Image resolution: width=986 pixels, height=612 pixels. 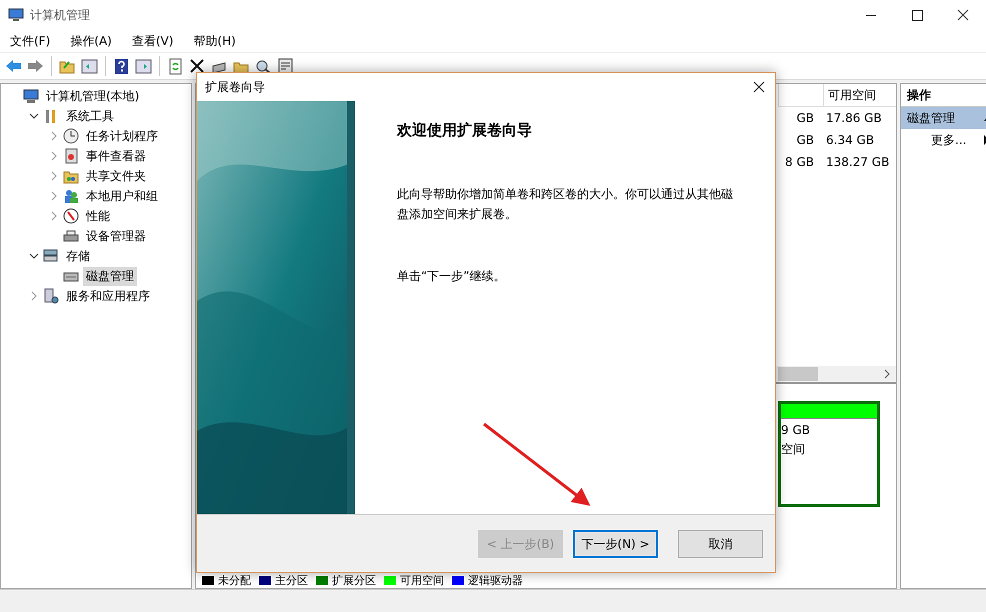 I want to click on tree-item: 服务和应用程序, so click(x=108, y=296).